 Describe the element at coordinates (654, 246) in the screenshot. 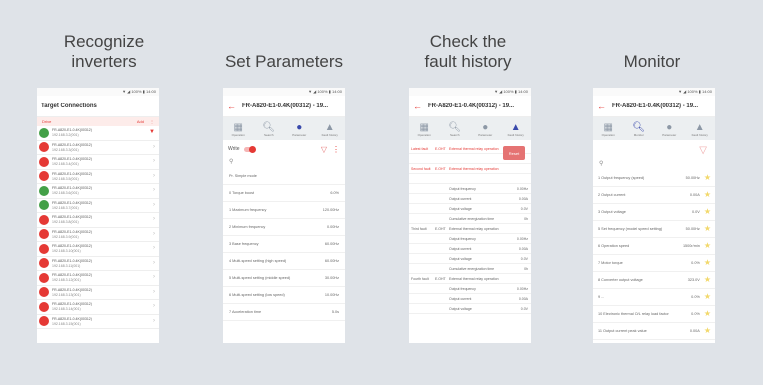

I see `monitor-row: 6 Operation speed 1500r/min ★` at that location.